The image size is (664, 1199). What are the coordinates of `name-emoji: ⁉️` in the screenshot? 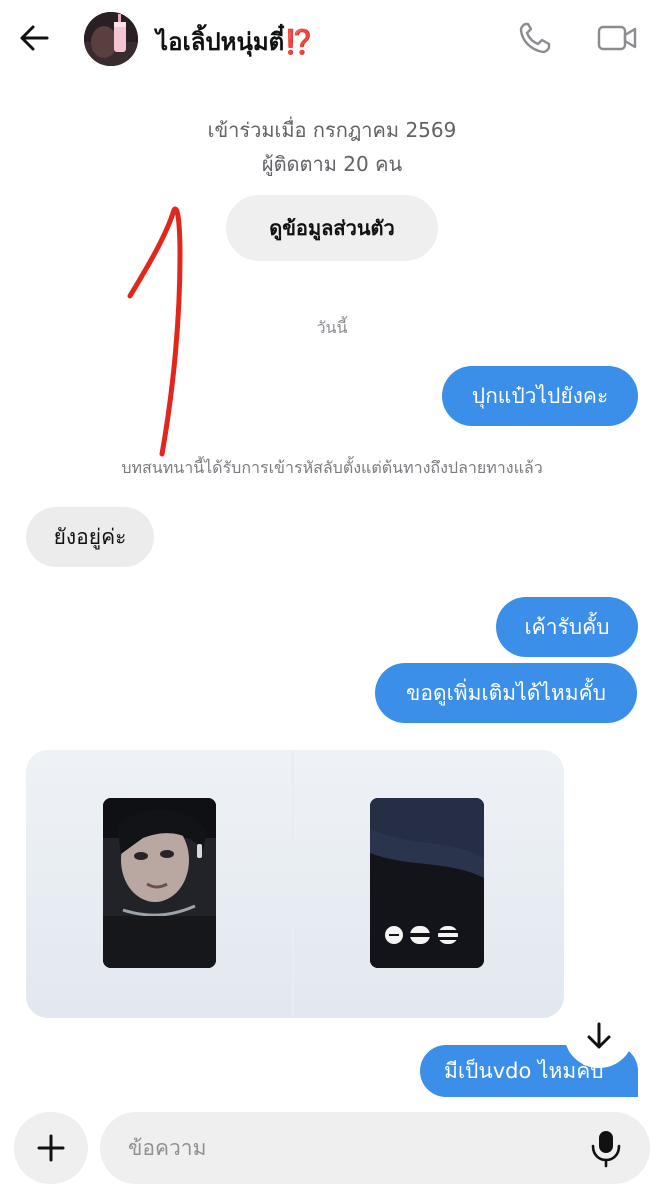 It's located at (299, 42).